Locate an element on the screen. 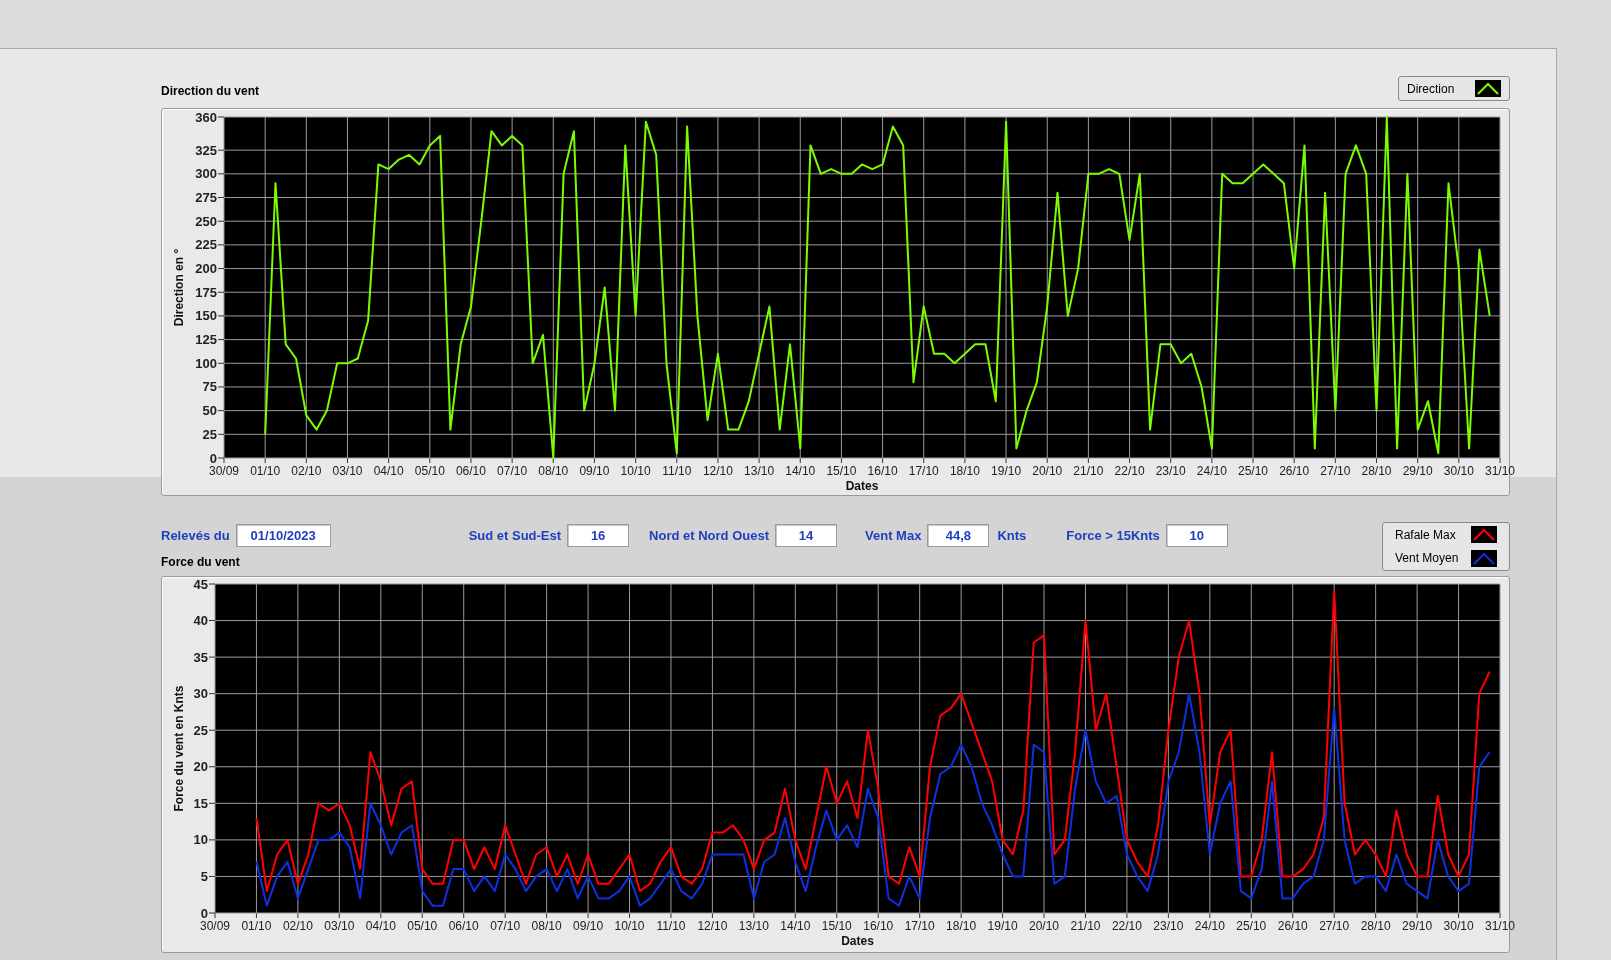 This screenshot has width=1611, height=960. tick-label: 225 is located at coordinates (206, 245).